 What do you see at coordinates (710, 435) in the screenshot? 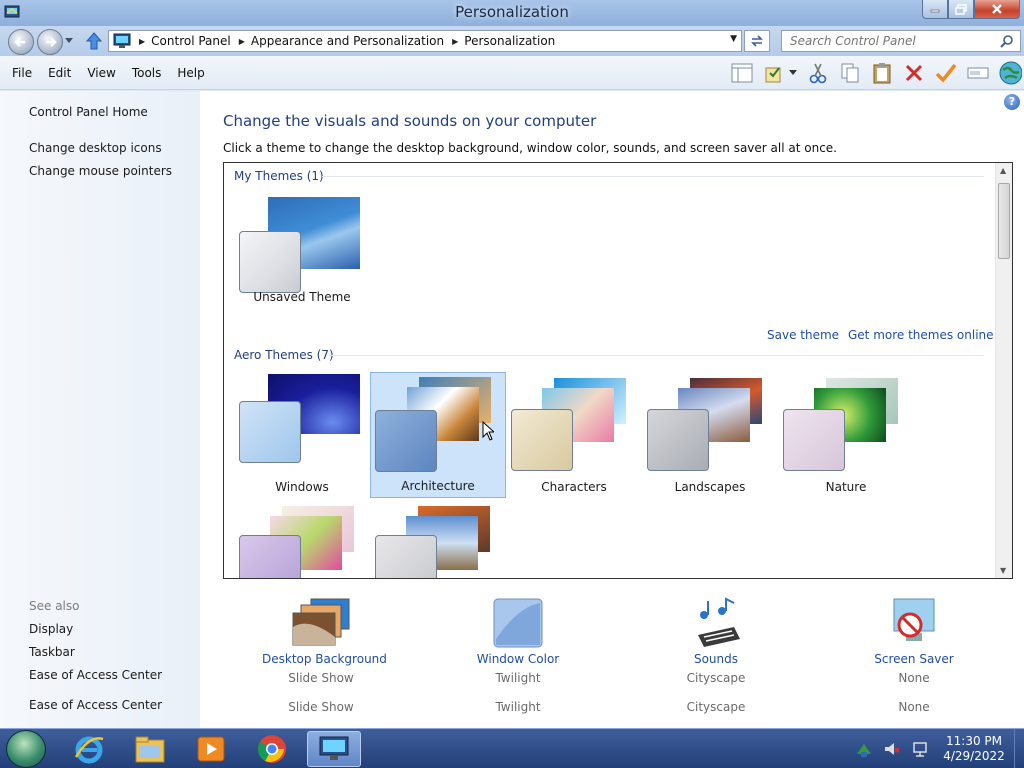
I see `theme-landscapes: Landscapes` at bounding box center [710, 435].